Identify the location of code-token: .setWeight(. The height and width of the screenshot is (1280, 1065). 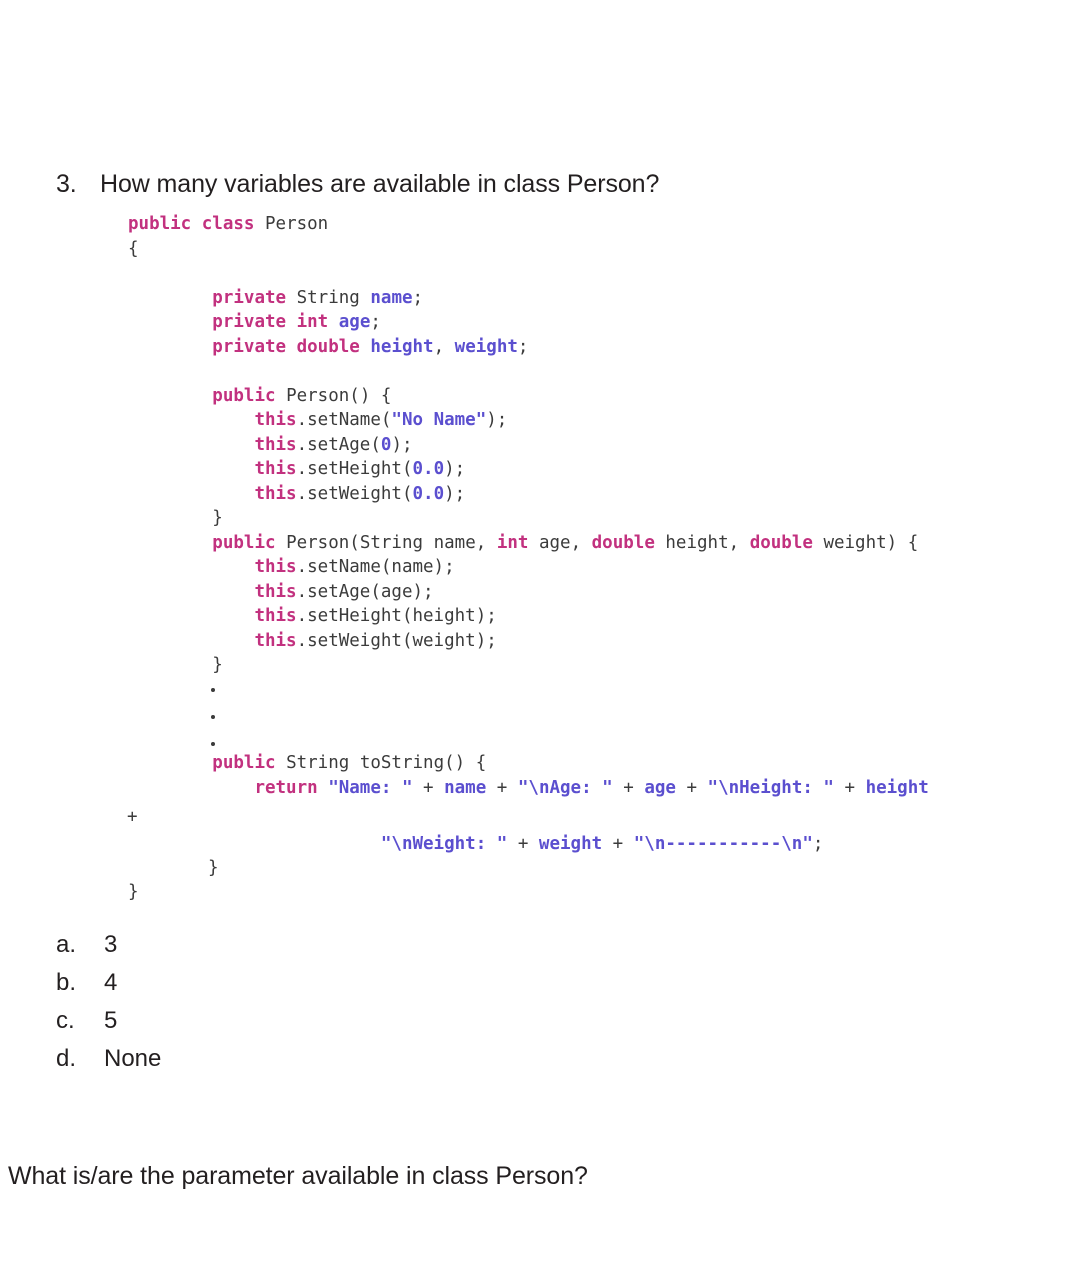
(354, 493).